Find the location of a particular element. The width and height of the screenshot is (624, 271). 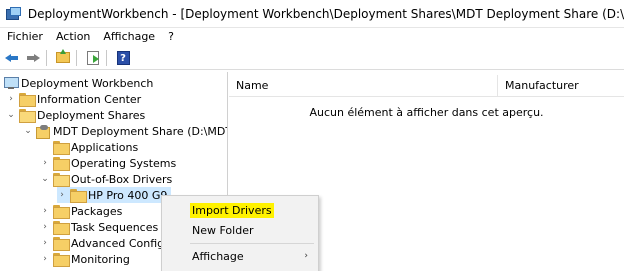

tree-item-label: HP Pro 400 G9 is located at coordinates (128, 195).